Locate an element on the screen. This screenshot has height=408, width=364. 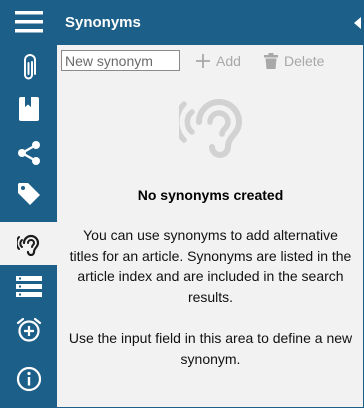
share-button is located at coordinates (28, 152).